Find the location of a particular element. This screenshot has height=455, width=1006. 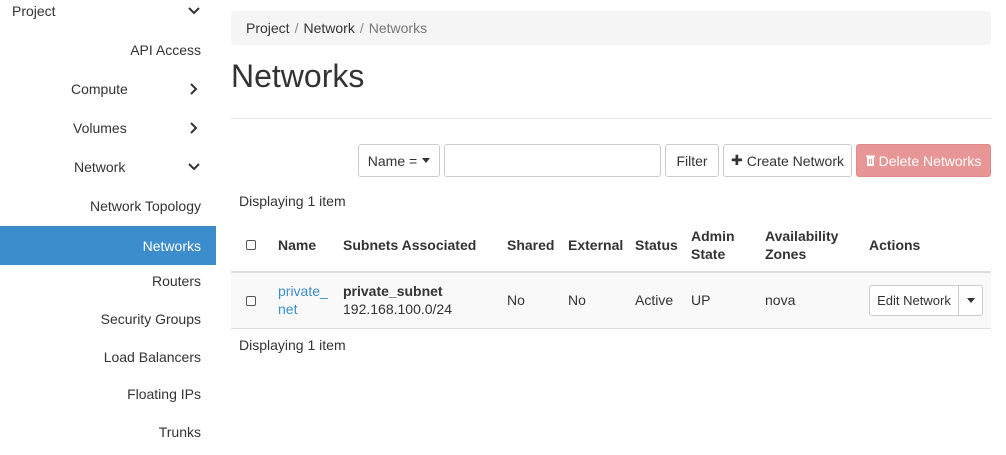

filter-field-dropdown: Name = is located at coordinates (399, 160).